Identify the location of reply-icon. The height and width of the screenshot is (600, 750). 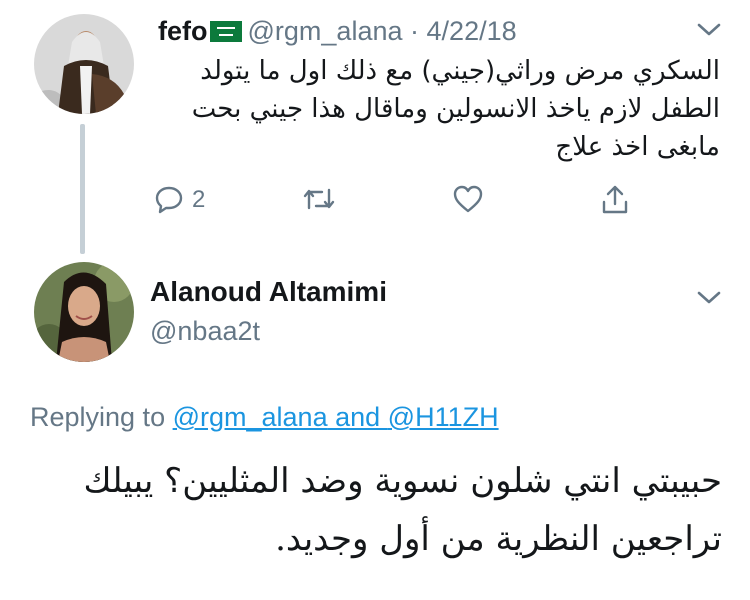
(169, 201).